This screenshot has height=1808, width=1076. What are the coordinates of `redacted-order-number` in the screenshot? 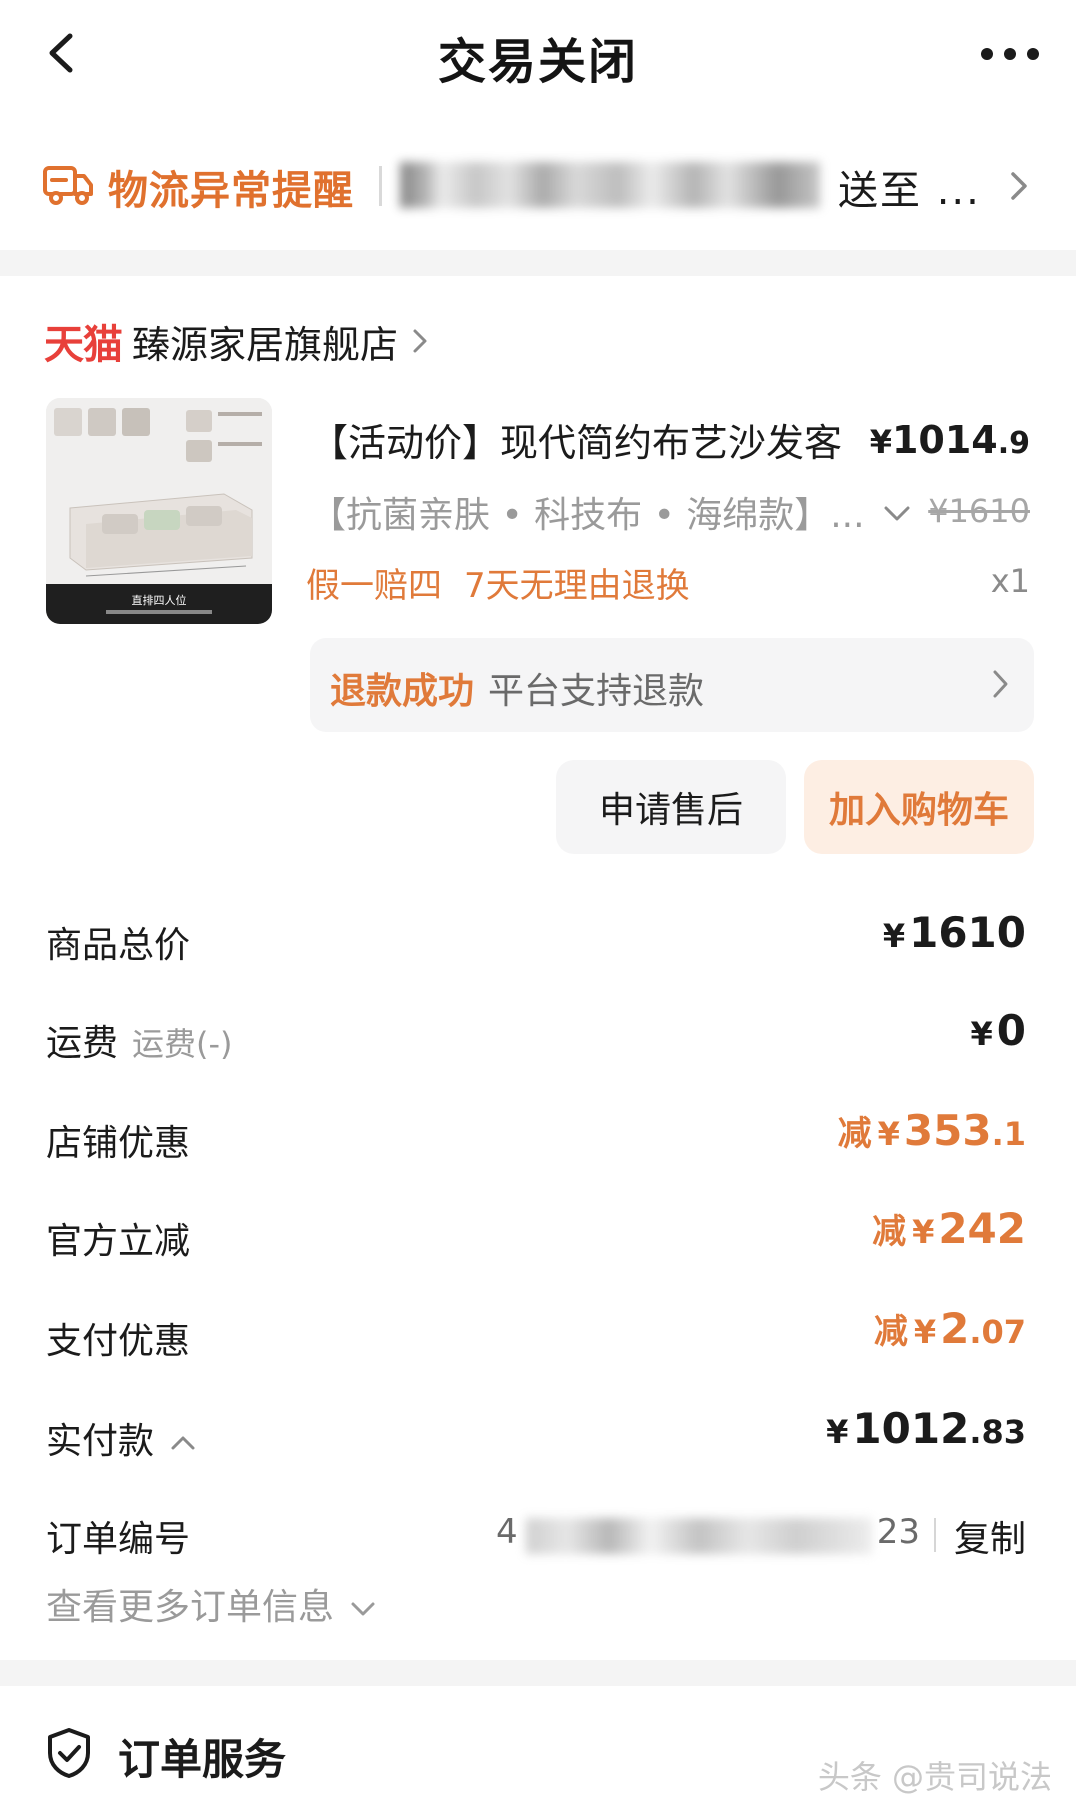 It's located at (699, 1536).